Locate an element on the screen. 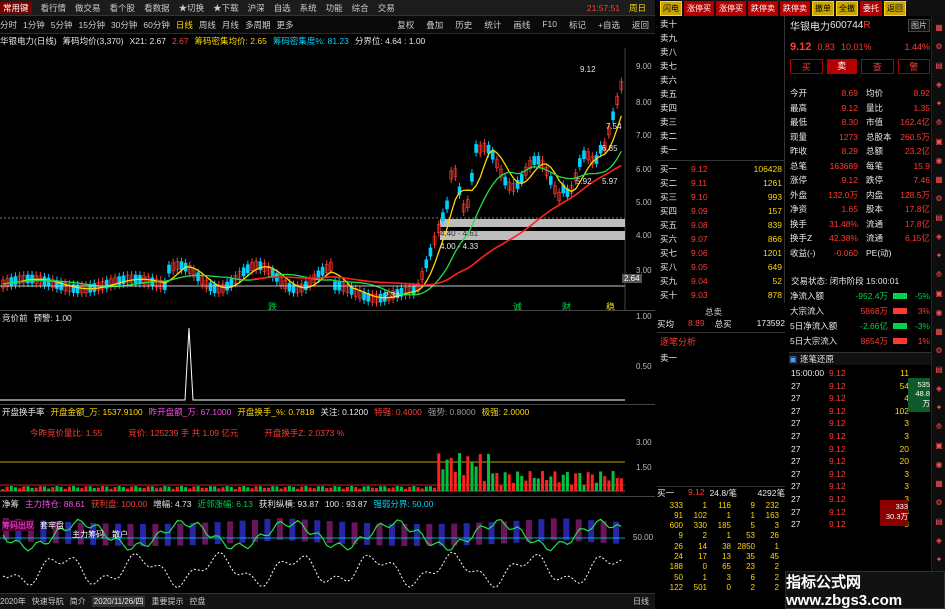 The height and width of the screenshot is (609, 945). menu-item: 看数据 is located at coordinates (157, 8).